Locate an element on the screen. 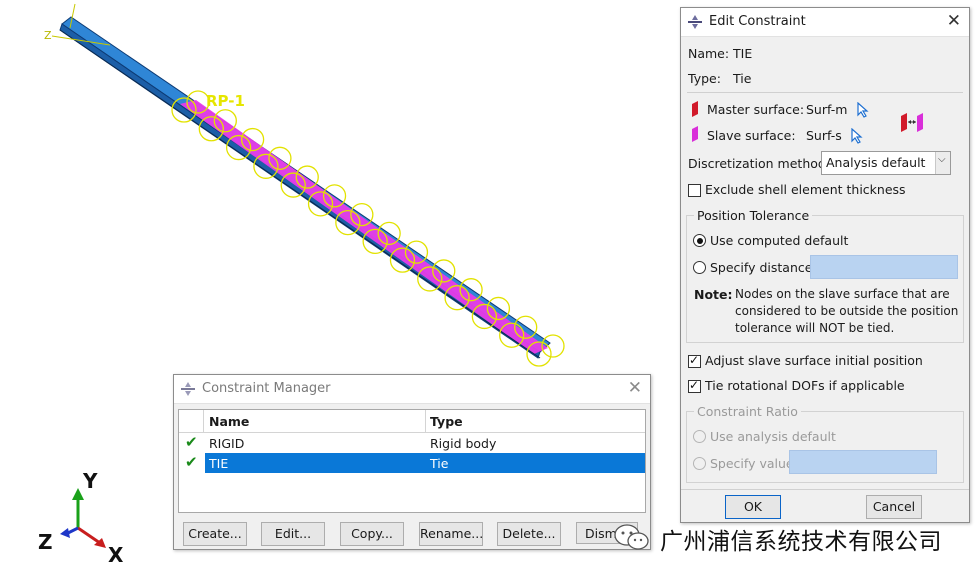 The image size is (978, 578). specify-distance-radio is located at coordinates (699, 267).